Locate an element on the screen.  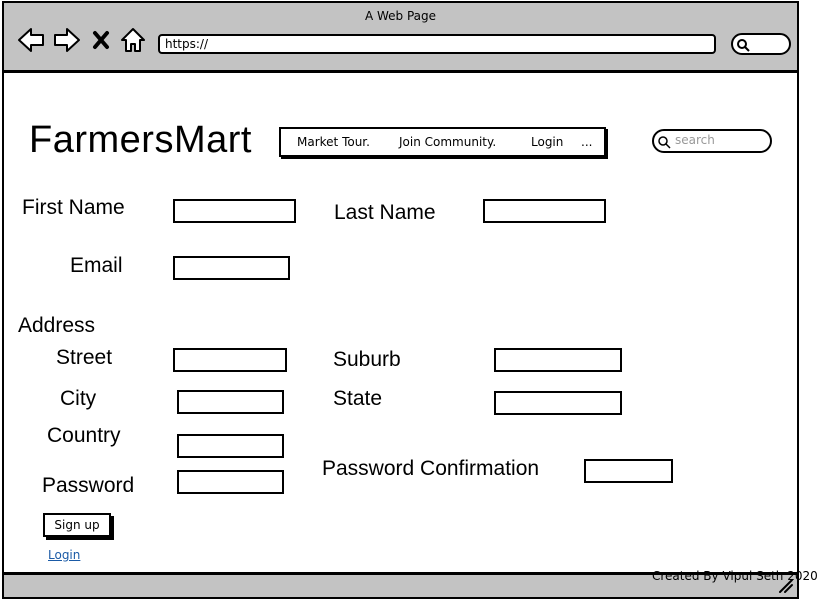
email-field is located at coordinates (231, 268).